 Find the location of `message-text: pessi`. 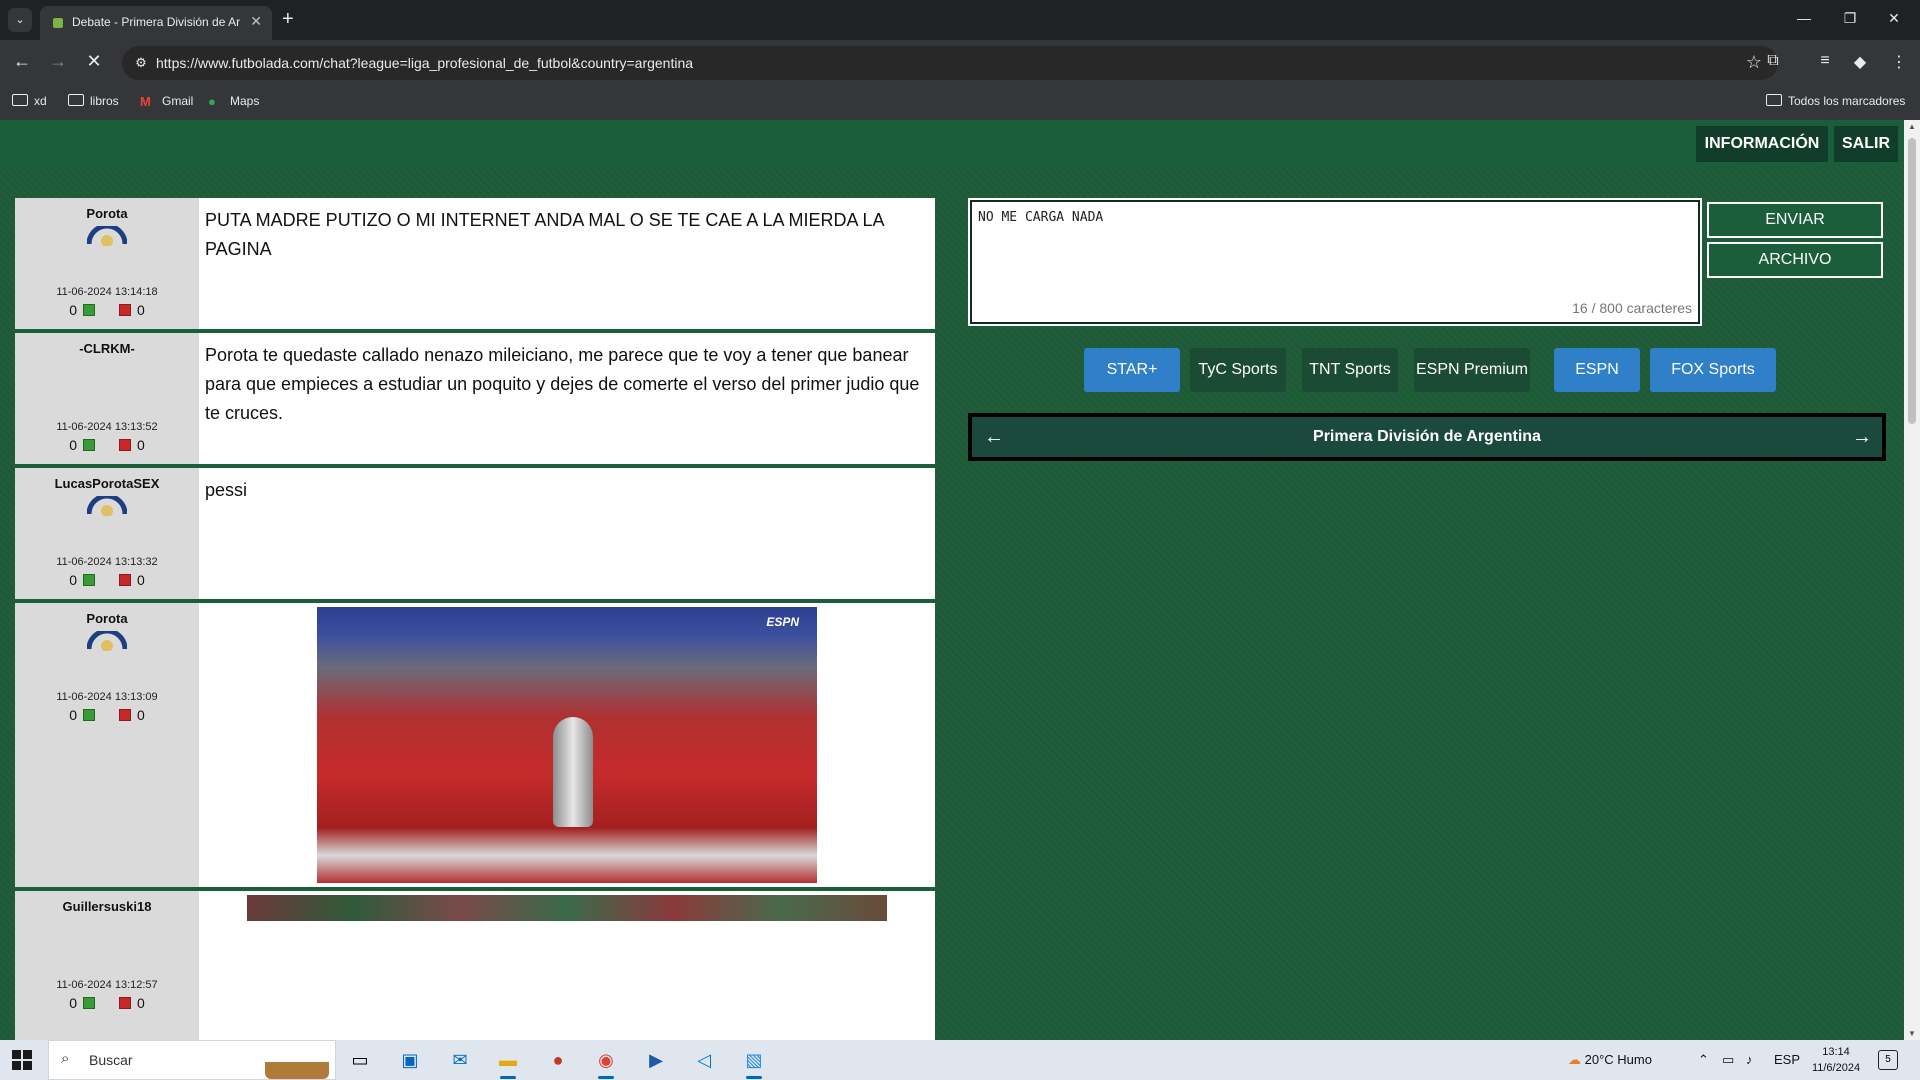

message-text: pessi is located at coordinates (226, 490).